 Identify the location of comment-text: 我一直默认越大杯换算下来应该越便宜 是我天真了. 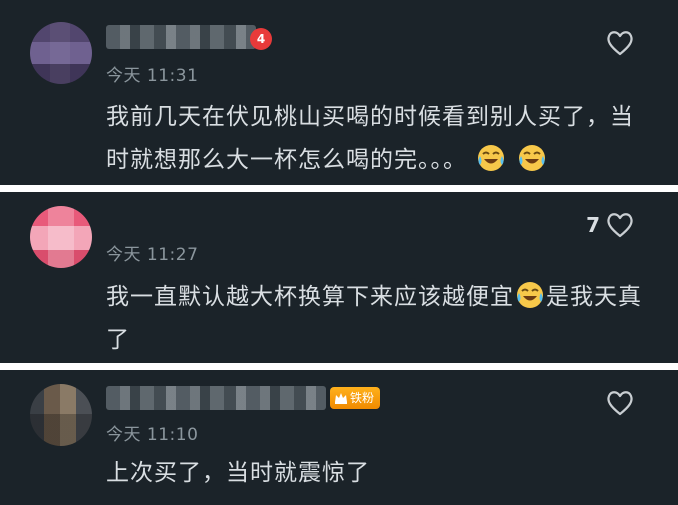
(376, 319).